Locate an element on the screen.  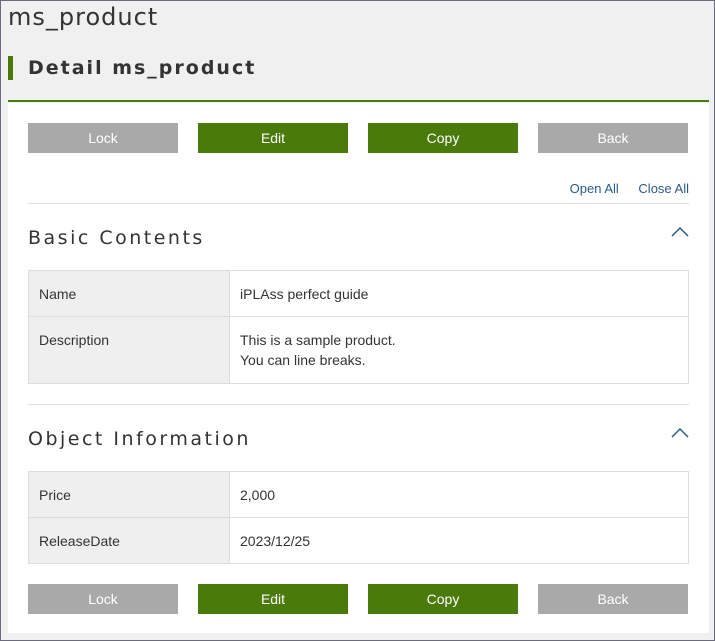
object-information-table: Price 2,000 ReleaseDate 2023/12/25 is located at coordinates (358, 517).